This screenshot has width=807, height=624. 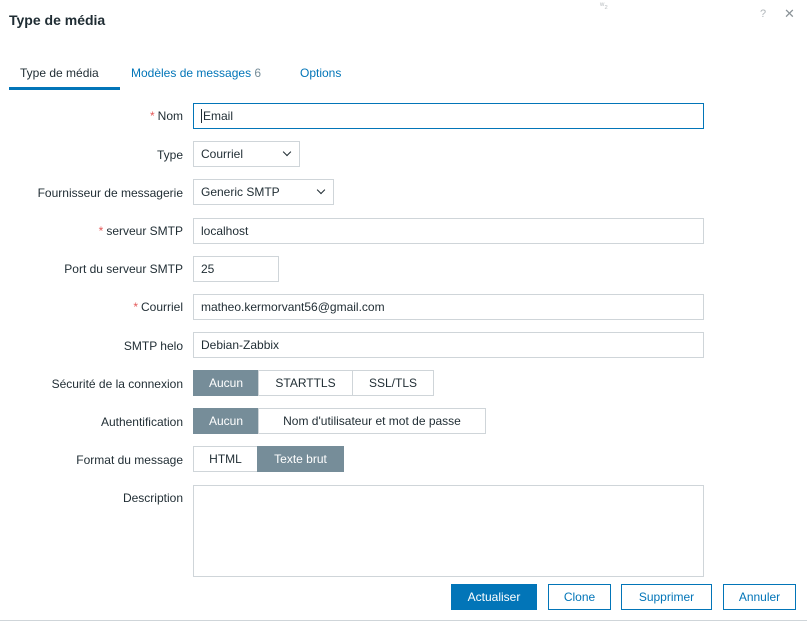 What do you see at coordinates (152, 498) in the screenshot?
I see `description-label: Description` at bounding box center [152, 498].